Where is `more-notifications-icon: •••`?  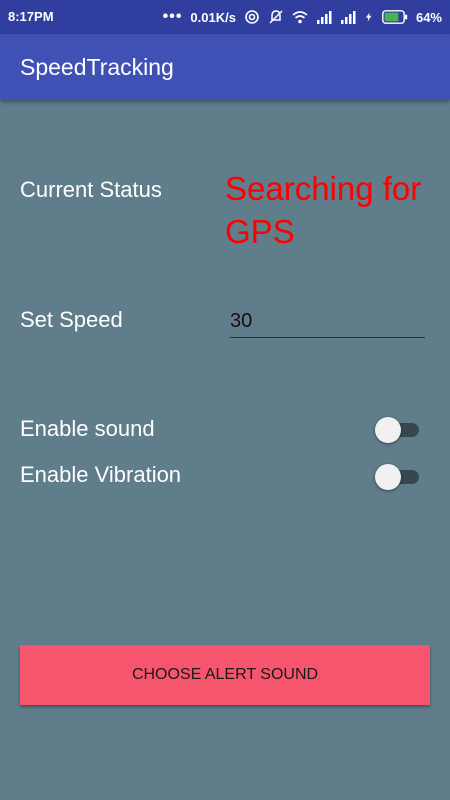 more-notifications-icon: ••• is located at coordinates (172, 16).